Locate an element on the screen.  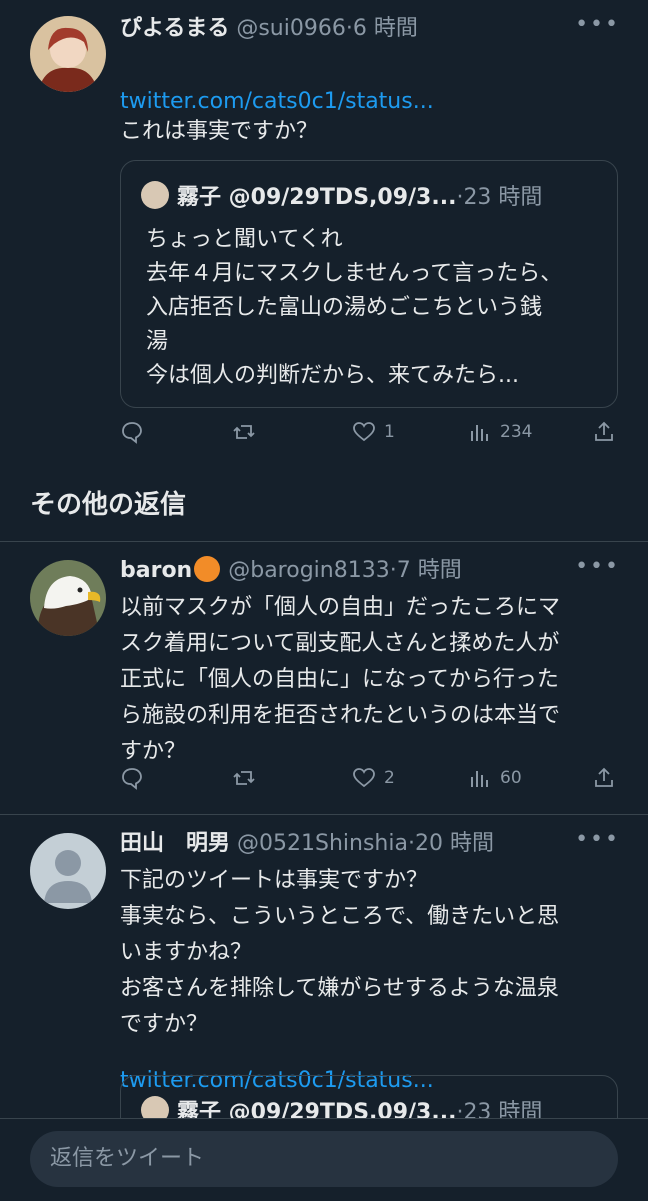
tweet-actions: 1 234 is located at coordinates (369, 435).